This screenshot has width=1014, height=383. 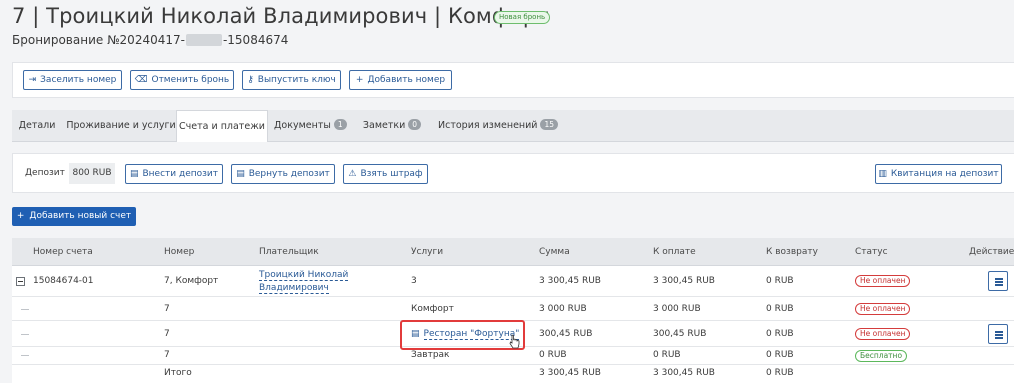 What do you see at coordinates (430, 355) in the screenshot?
I see `service-name: Завтрак` at bounding box center [430, 355].